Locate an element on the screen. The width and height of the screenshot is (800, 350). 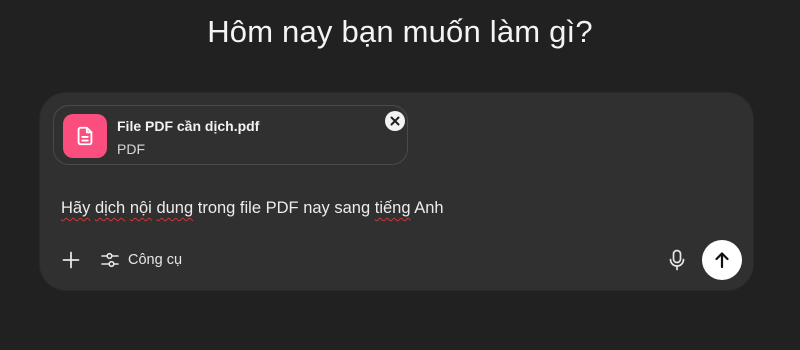
arrow-up-icon is located at coordinates (722, 260).